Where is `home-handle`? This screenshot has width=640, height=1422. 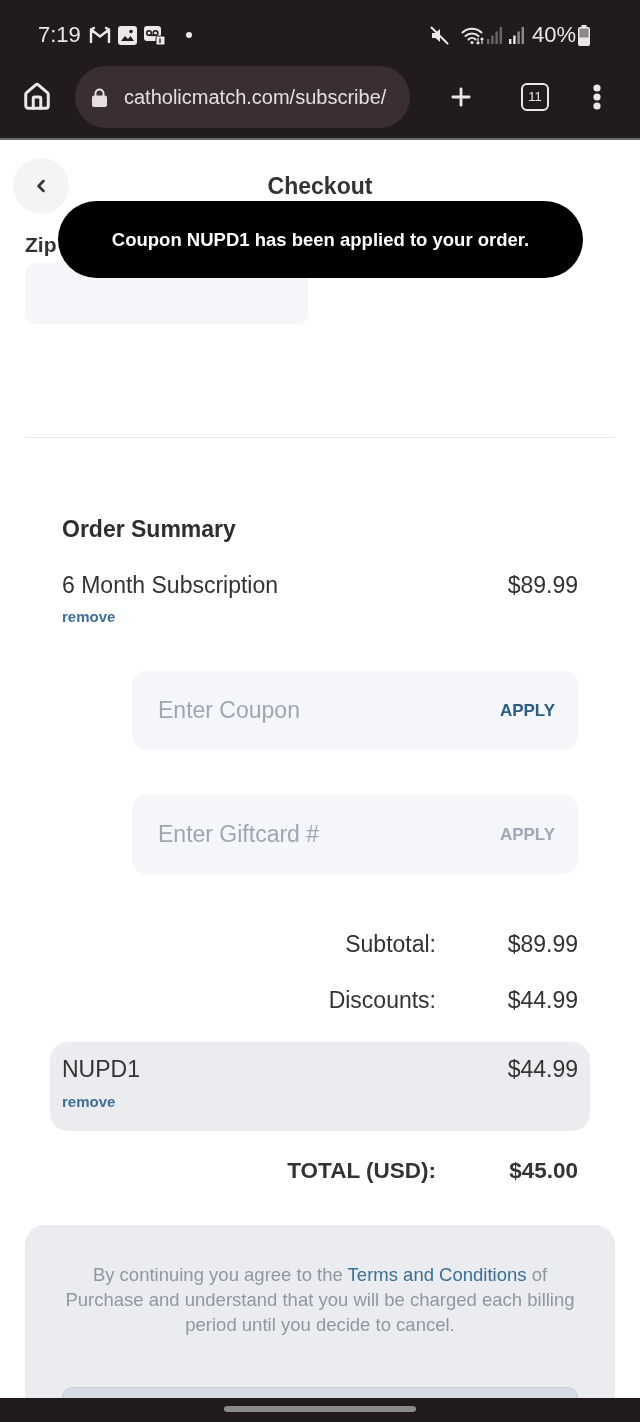
home-handle is located at coordinates (320, 1409).